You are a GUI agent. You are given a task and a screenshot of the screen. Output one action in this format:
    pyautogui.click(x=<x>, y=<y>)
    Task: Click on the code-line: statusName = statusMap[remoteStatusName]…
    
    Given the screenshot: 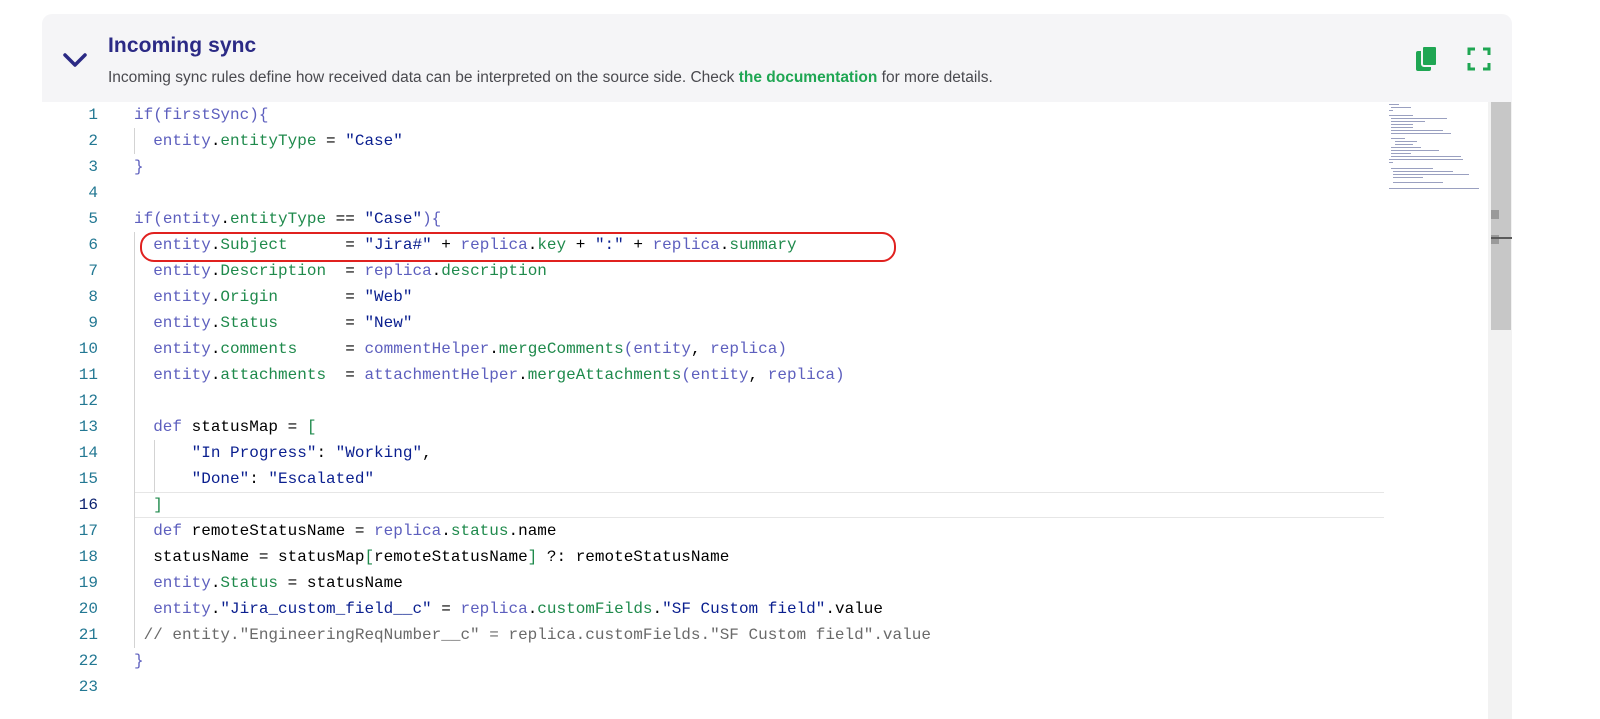 What is the action you would take?
    pyautogui.click(x=432, y=557)
    